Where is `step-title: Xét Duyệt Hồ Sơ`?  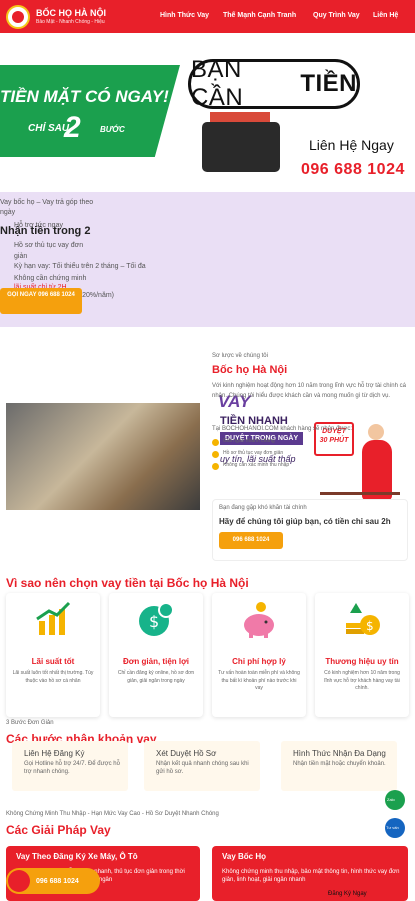
step-title: Xét Duyệt Hồ Sơ is located at coordinates (186, 753).